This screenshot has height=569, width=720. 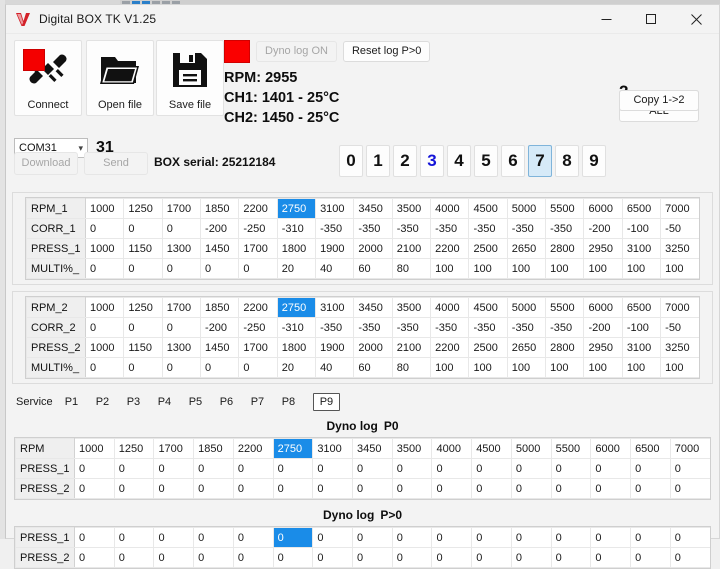 What do you see at coordinates (258, 327) in the screenshot?
I see `table-cell: -250` at bounding box center [258, 327].